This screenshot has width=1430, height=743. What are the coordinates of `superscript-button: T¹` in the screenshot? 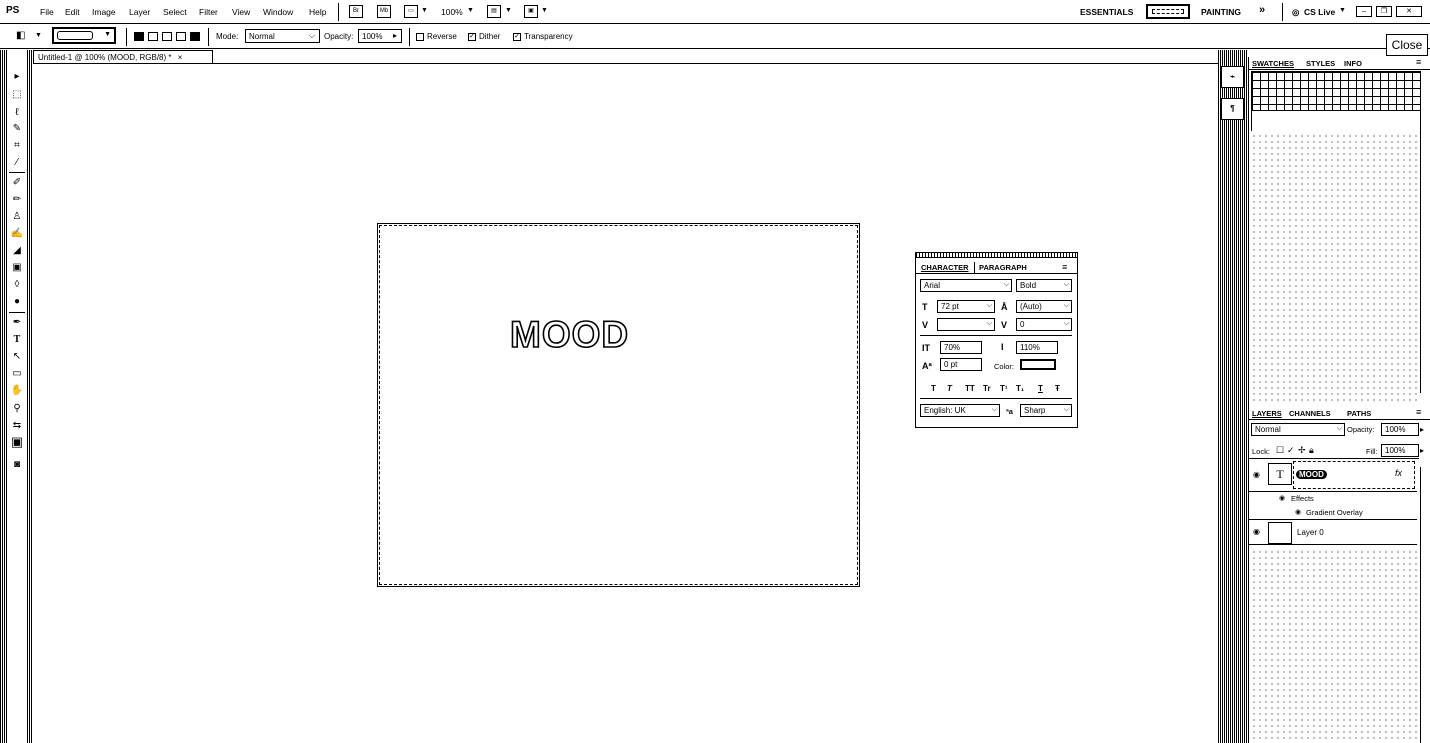 It's located at (1004, 388).